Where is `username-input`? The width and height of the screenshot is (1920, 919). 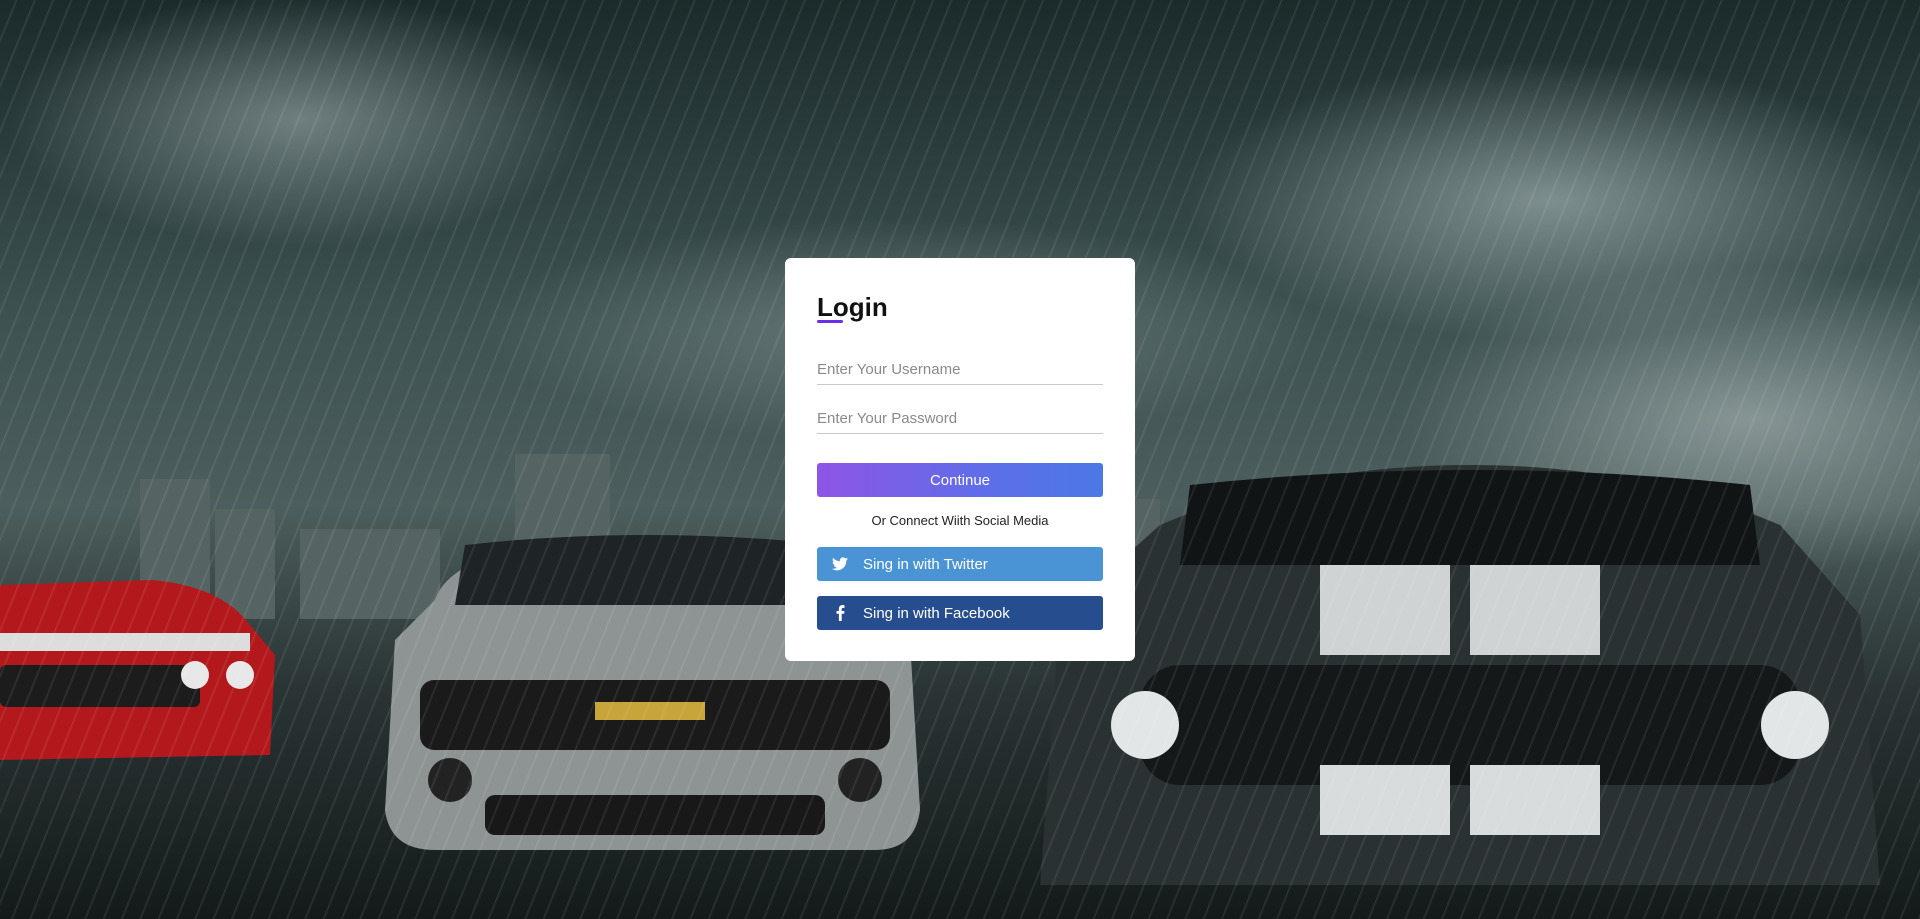 username-input is located at coordinates (960, 369).